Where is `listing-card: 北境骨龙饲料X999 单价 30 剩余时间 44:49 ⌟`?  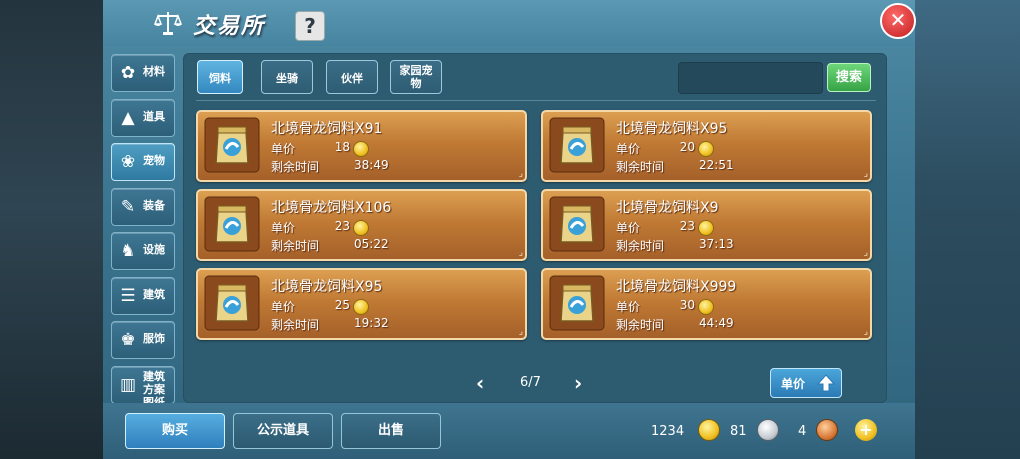 listing-card: 北境骨龙饲料X999 单价 30 剩余时间 44:49 ⌟ is located at coordinates (706, 304).